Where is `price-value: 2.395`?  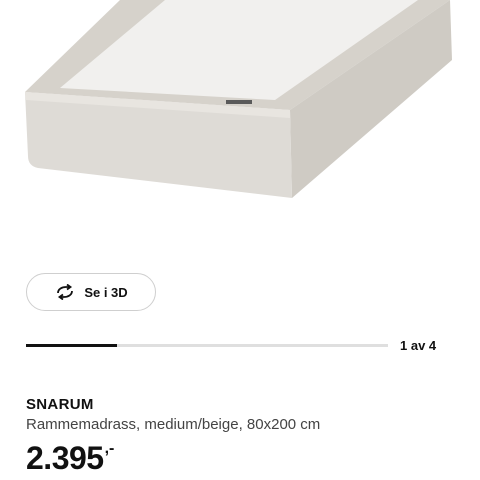
price-value: 2.395 is located at coordinates (65, 458).